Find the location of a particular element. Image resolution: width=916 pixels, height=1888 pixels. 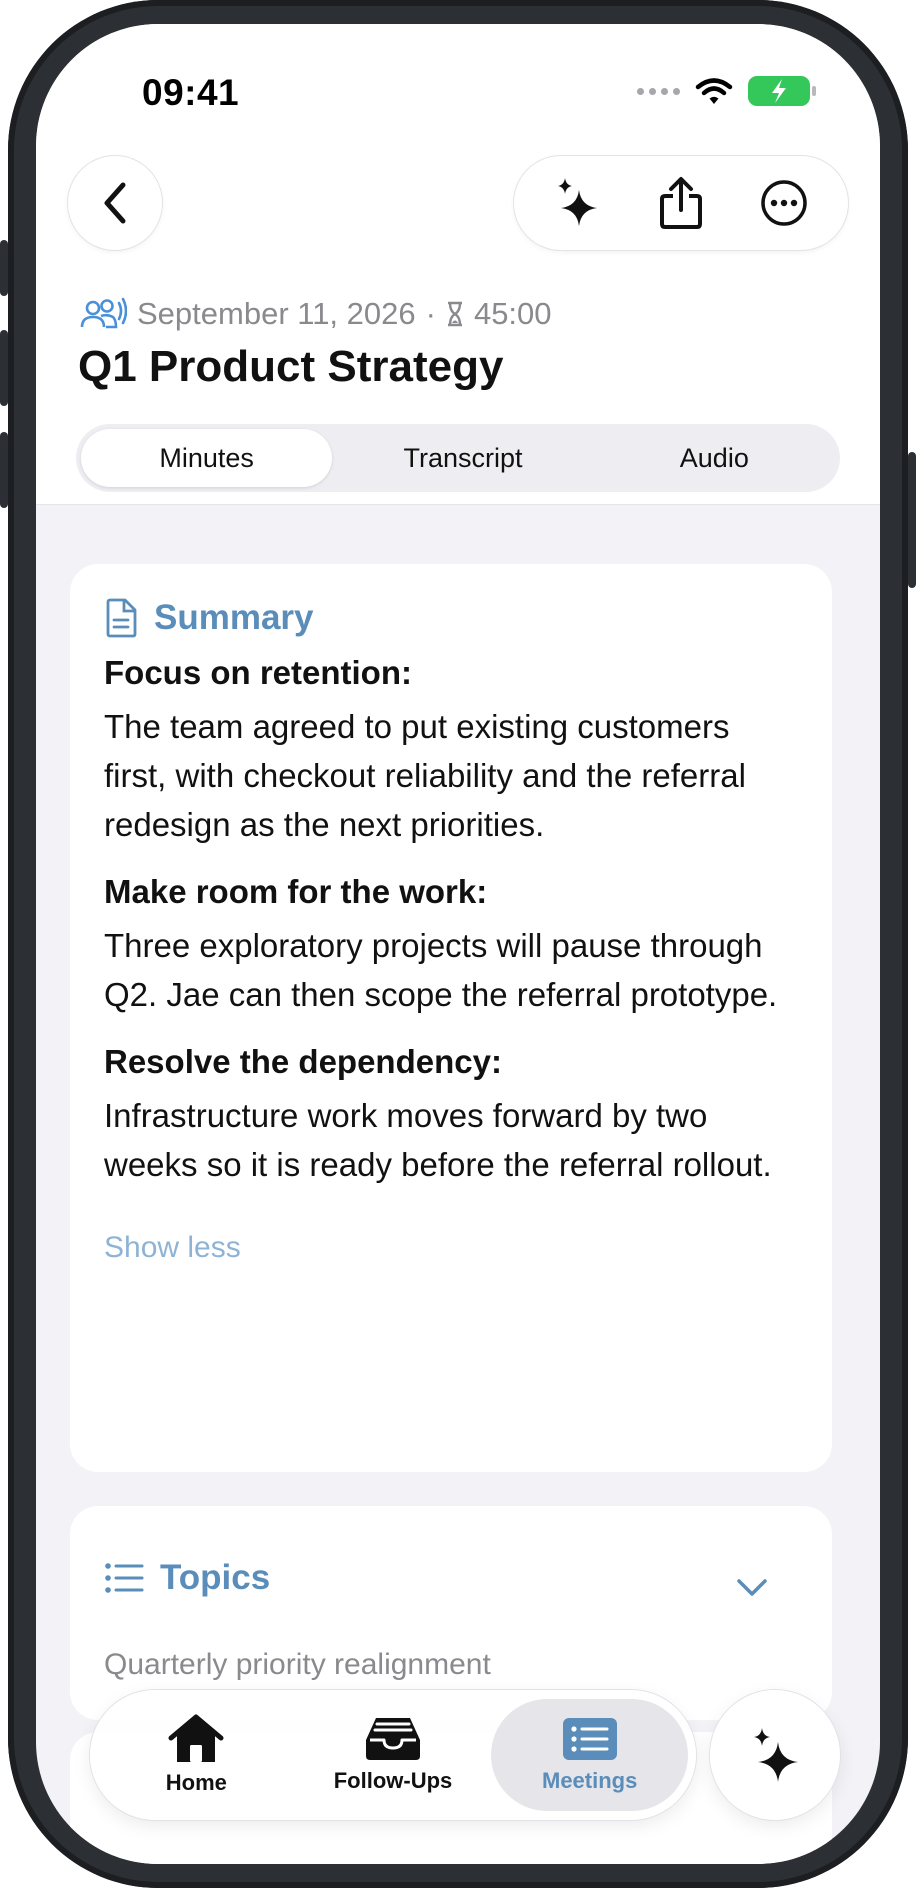

status-time: 09:41 is located at coordinates (191, 92).